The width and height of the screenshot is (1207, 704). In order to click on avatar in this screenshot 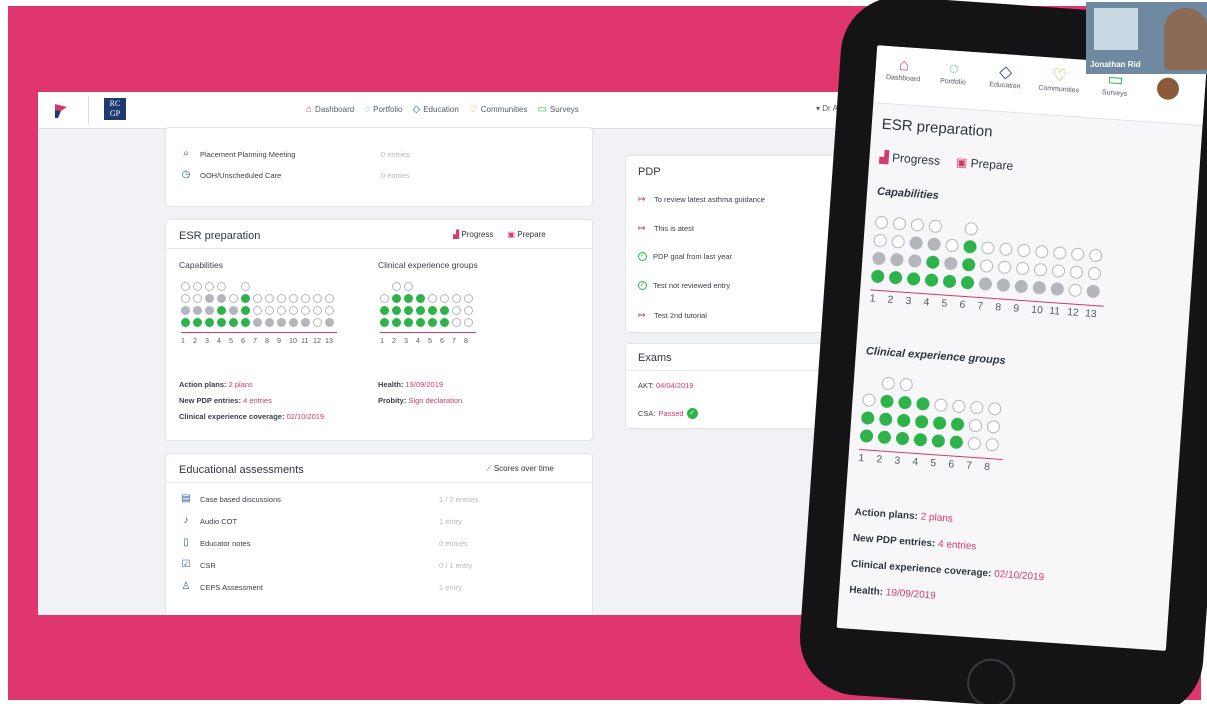, I will do `click(1168, 88)`.